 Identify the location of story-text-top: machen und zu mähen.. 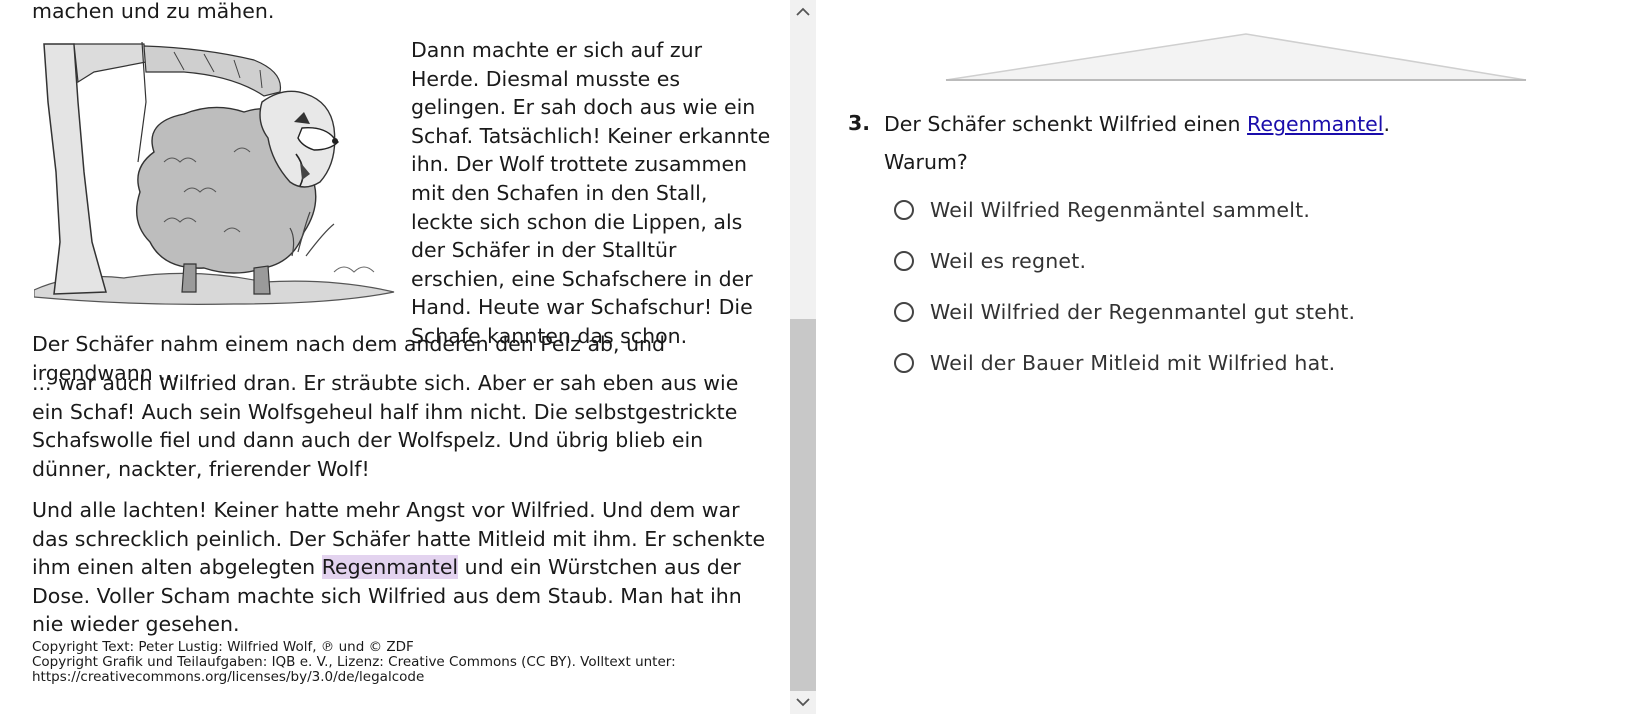
(153, 11).